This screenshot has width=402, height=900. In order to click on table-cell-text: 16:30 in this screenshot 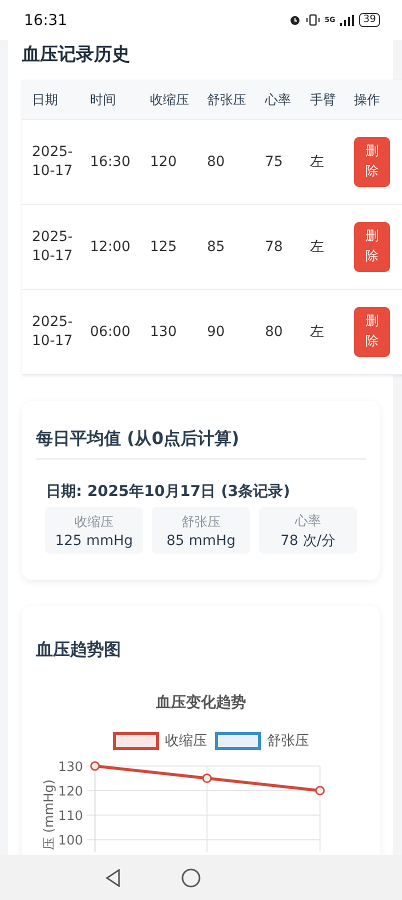, I will do `click(111, 162)`.